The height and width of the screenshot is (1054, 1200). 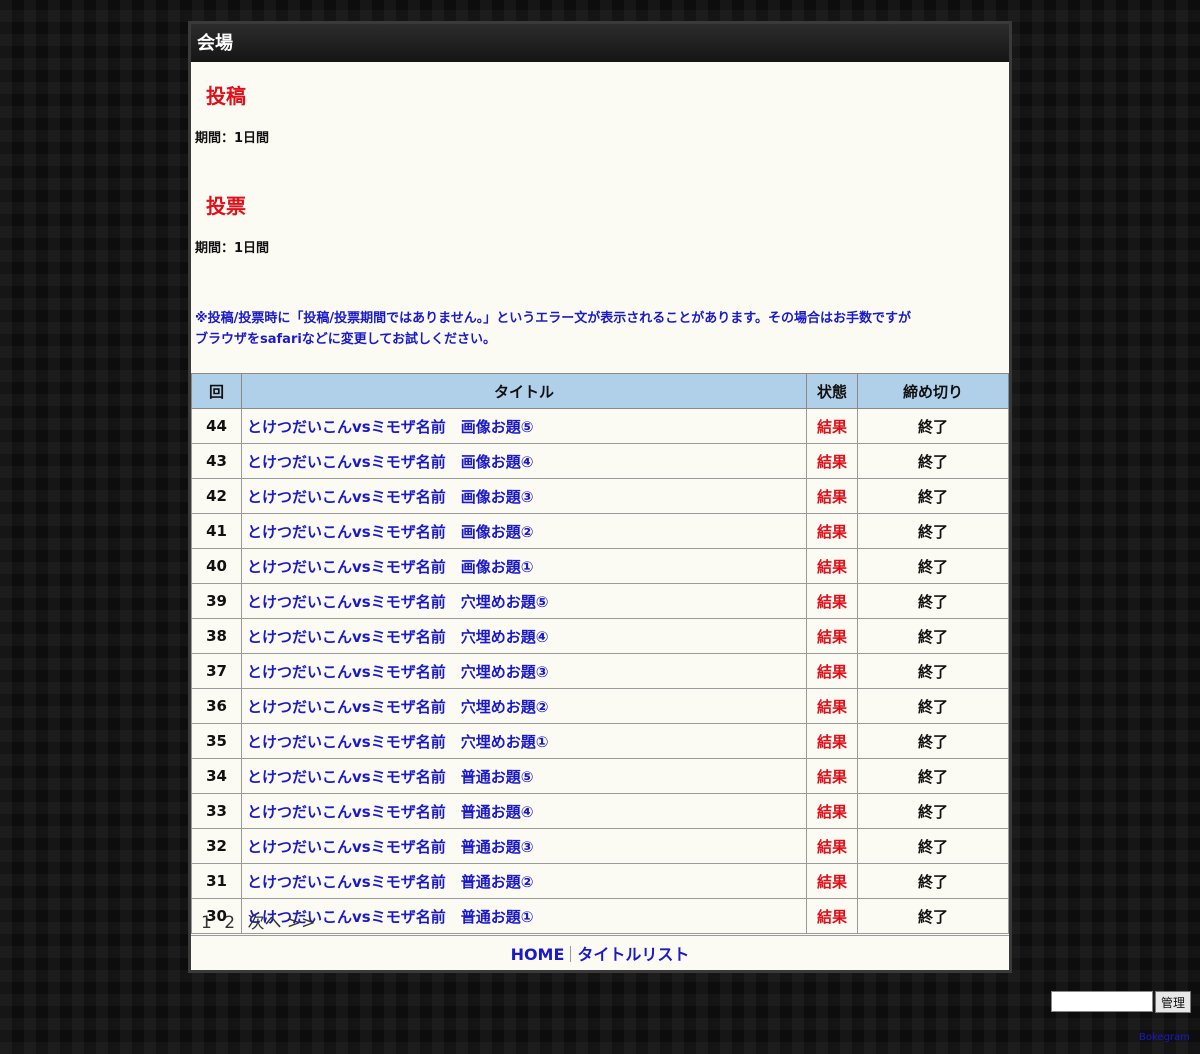 What do you see at coordinates (216, 496) in the screenshot?
I see `round-number: 42` at bounding box center [216, 496].